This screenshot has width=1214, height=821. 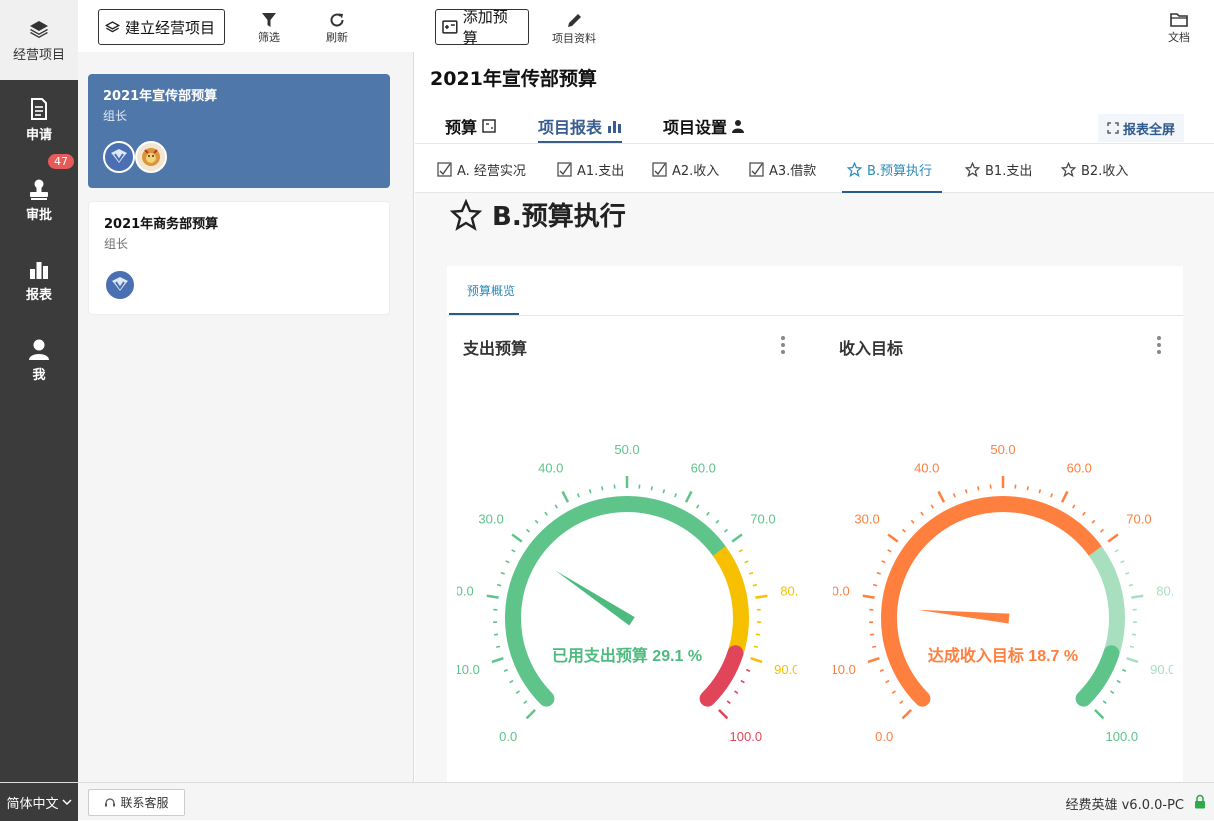 I want to click on layers-icon, so click(x=112, y=27).